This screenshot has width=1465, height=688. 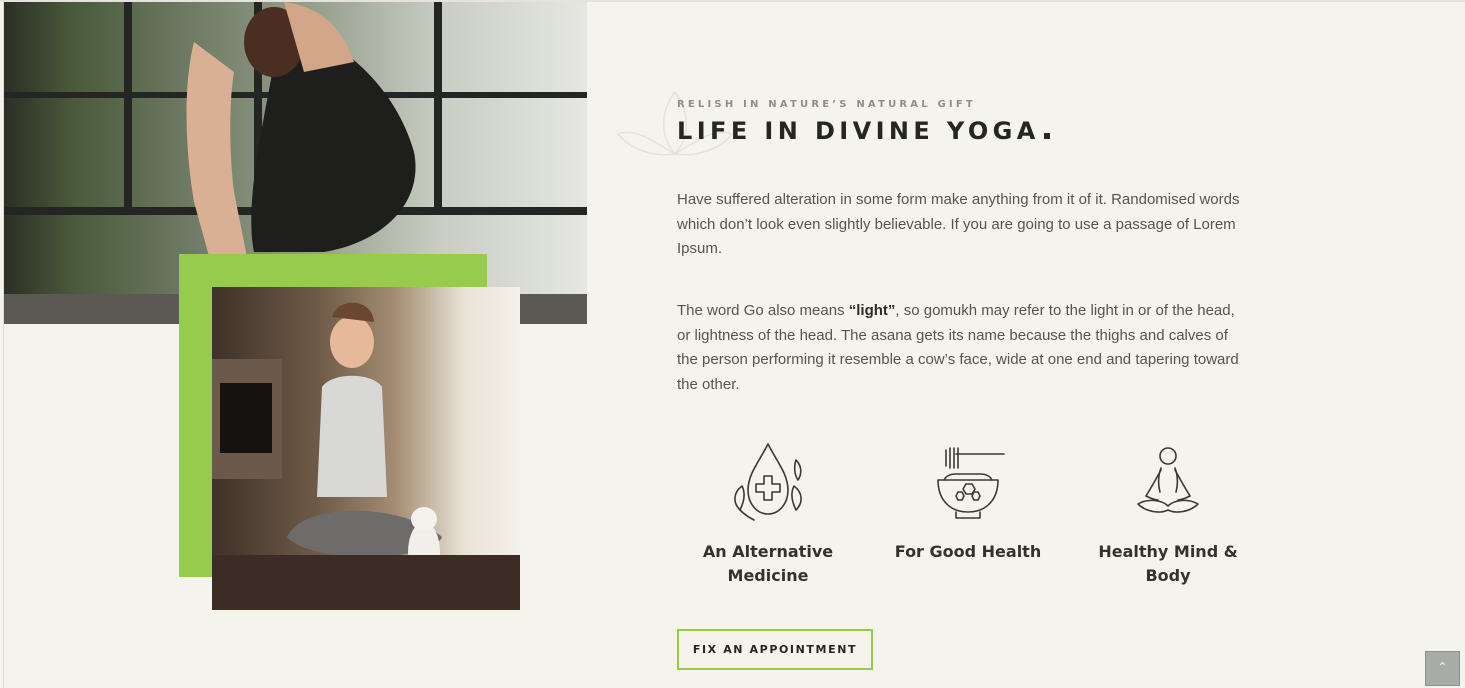 What do you see at coordinates (366, 448) in the screenshot?
I see `meditation-photo` at bounding box center [366, 448].